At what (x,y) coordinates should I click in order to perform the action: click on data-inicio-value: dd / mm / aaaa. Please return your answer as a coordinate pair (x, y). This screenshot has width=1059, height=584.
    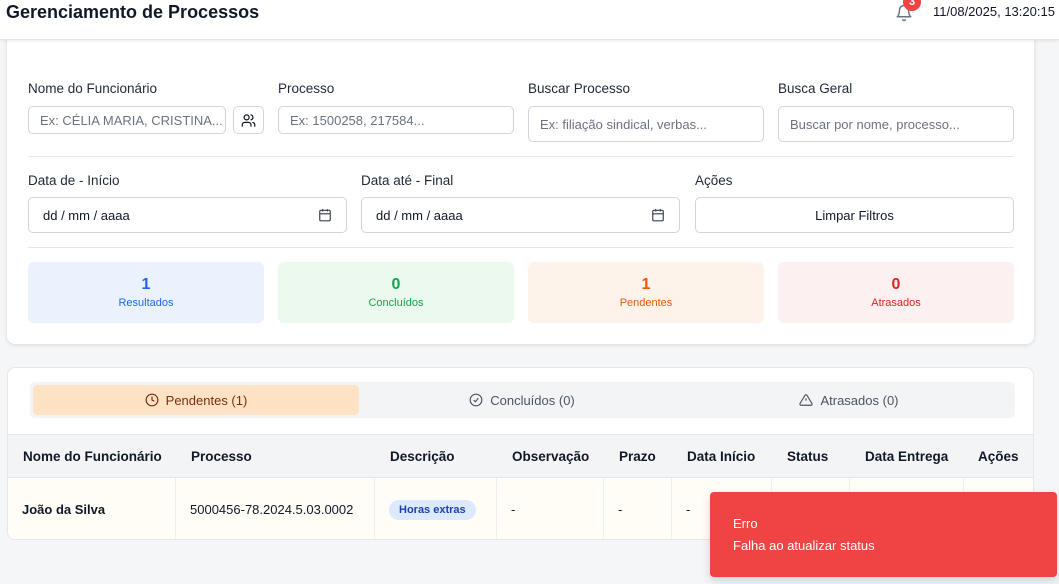
    Looking at the image, I should click on (86, 215).